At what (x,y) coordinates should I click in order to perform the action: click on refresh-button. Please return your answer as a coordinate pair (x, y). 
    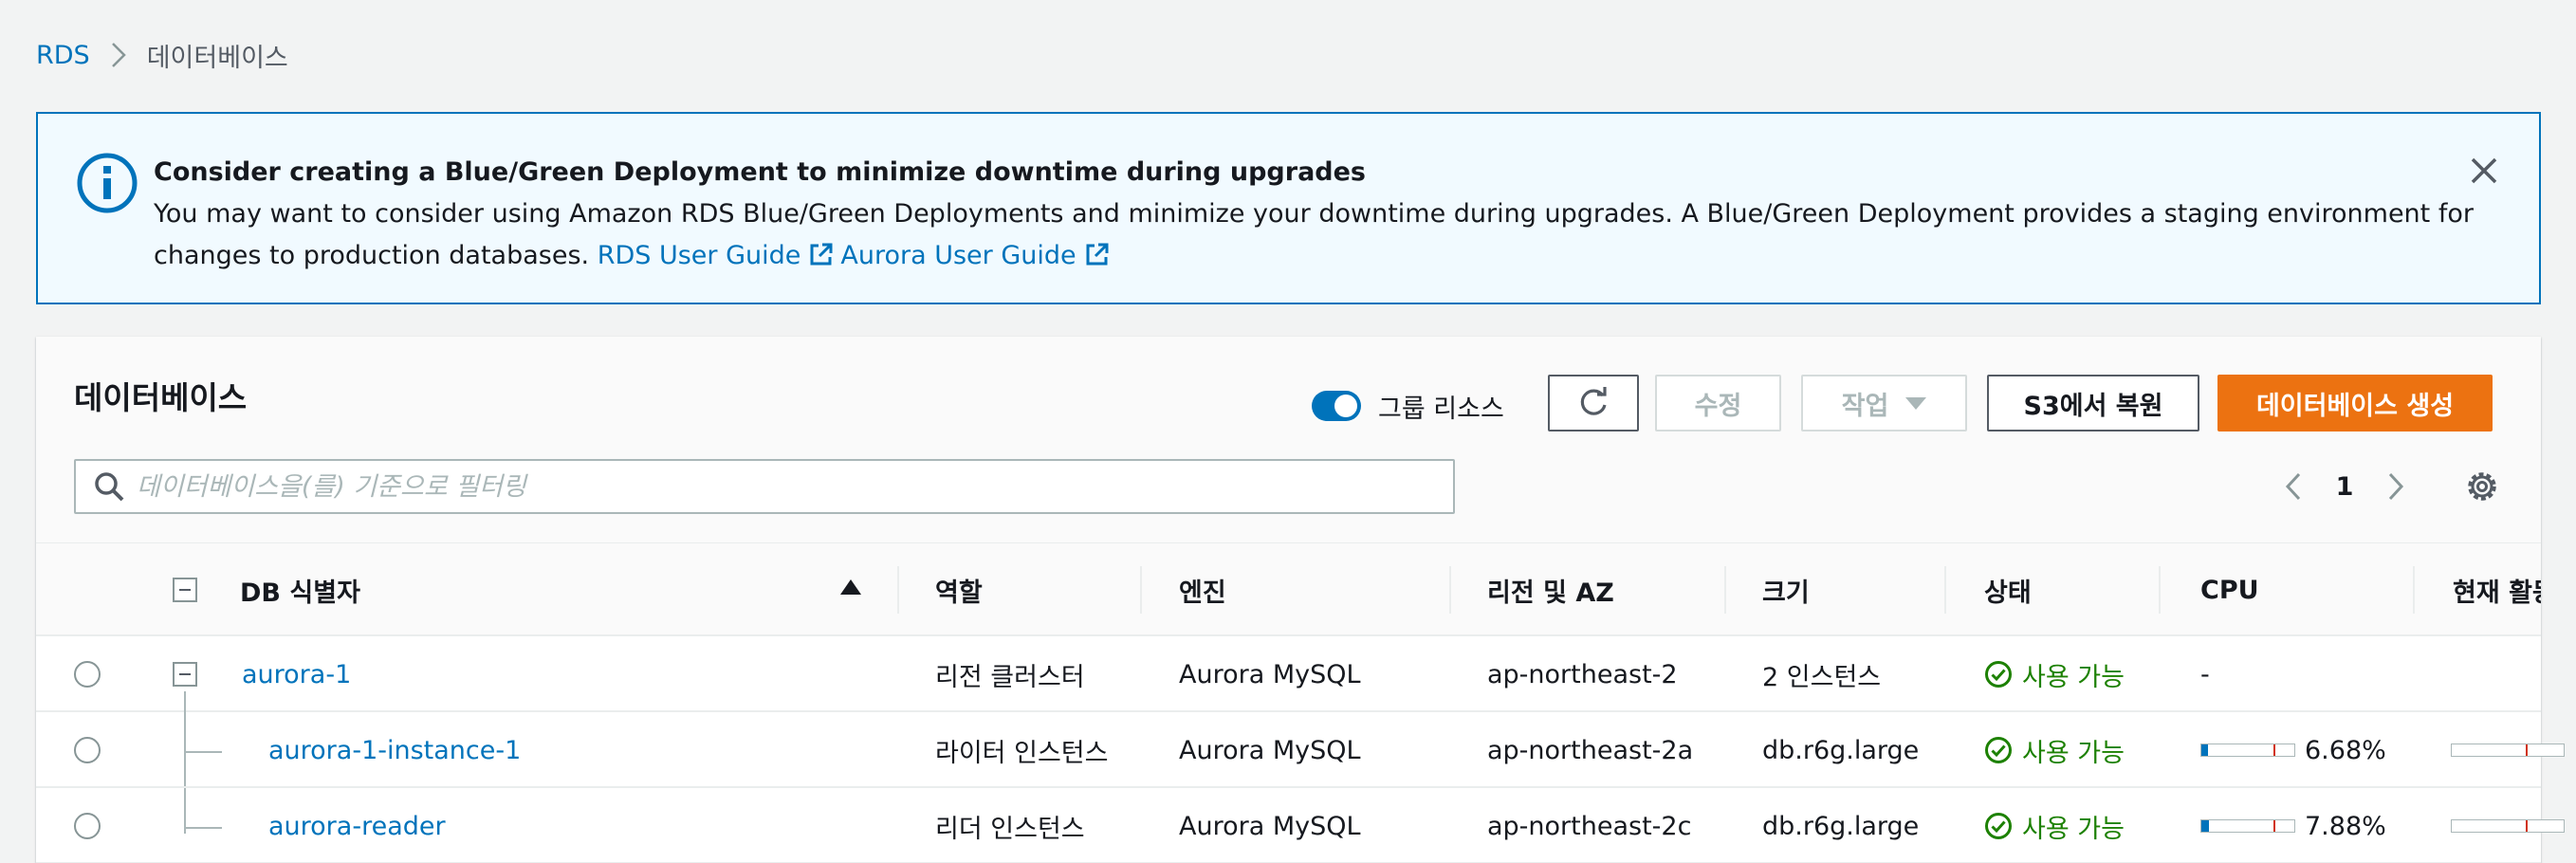
    Looking at the image, I should click on (1593, 403).